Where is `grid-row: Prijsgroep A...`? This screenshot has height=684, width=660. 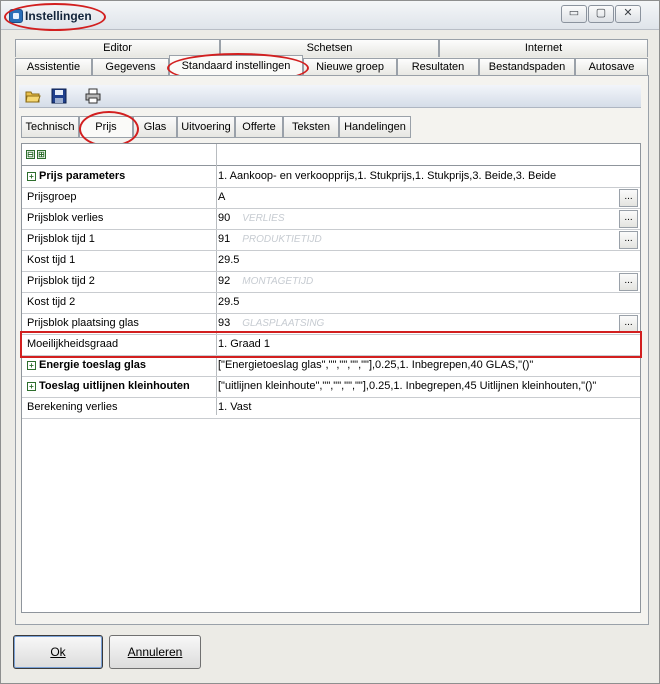
grid-row: Prijsgroep A... is located at coordinates (331, 198).